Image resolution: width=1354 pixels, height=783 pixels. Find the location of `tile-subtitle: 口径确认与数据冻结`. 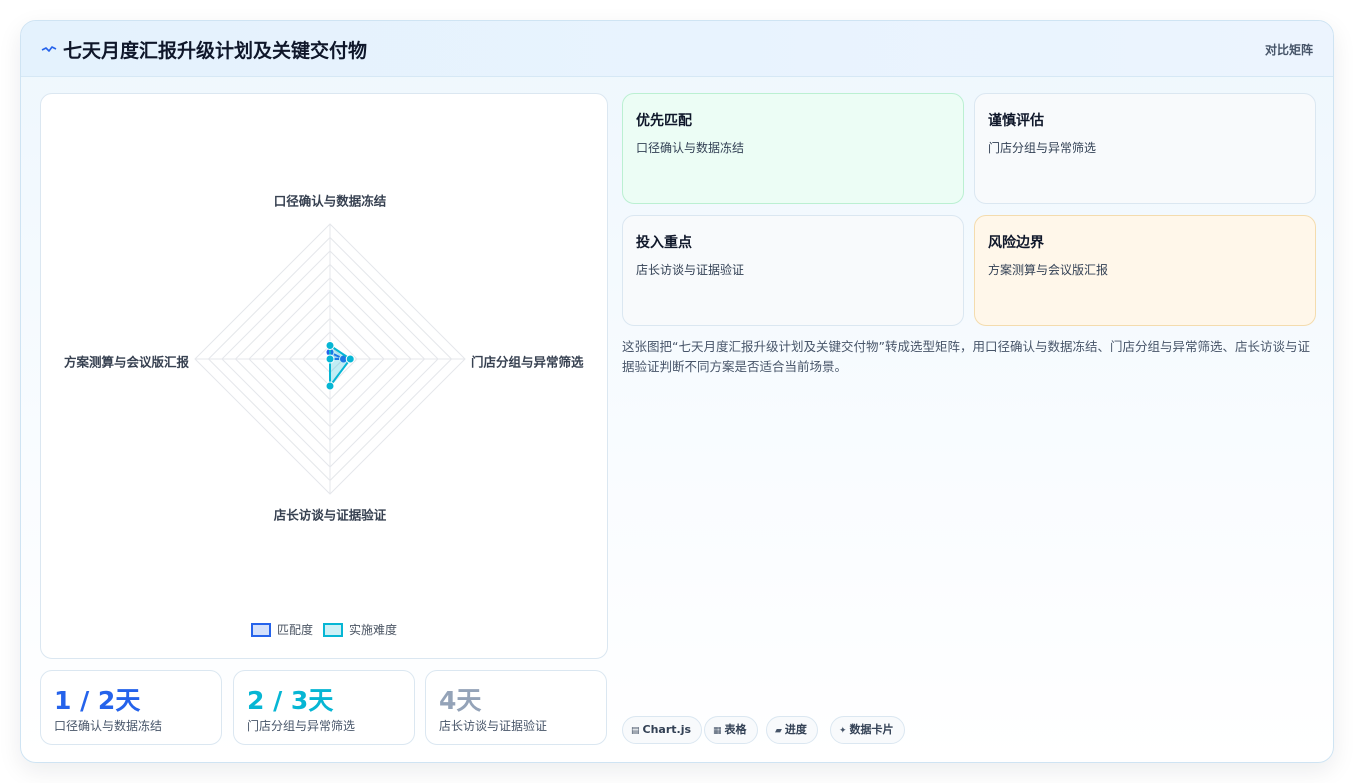

tile-subtitle: 口径确认与数据冻结 is located at coordinates (690, 148).